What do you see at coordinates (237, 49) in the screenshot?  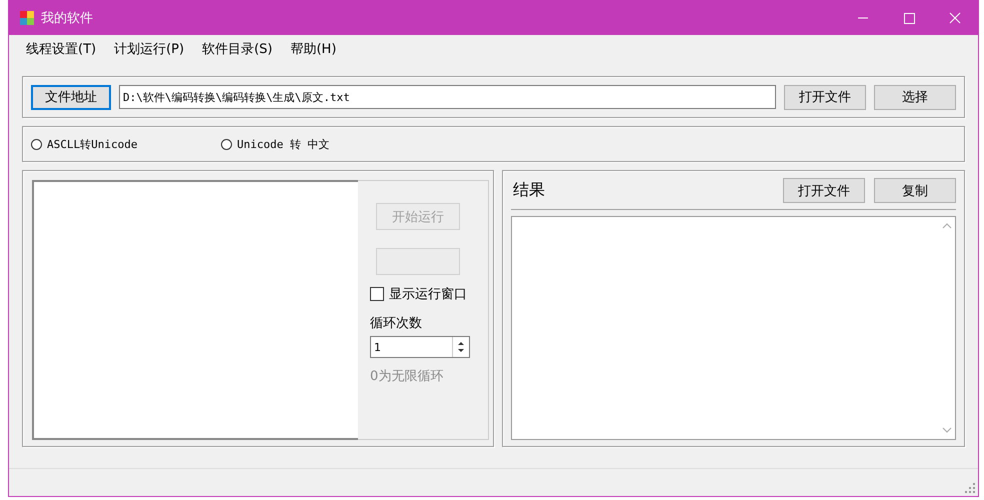 I see `menu-item: 软件目录(S)` at bounding box center [237, 49].